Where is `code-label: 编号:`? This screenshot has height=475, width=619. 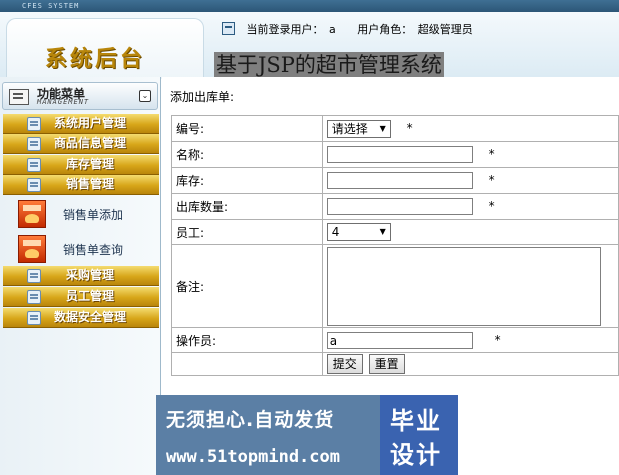
code-label: 编号: is located at coordinates (247, 128).